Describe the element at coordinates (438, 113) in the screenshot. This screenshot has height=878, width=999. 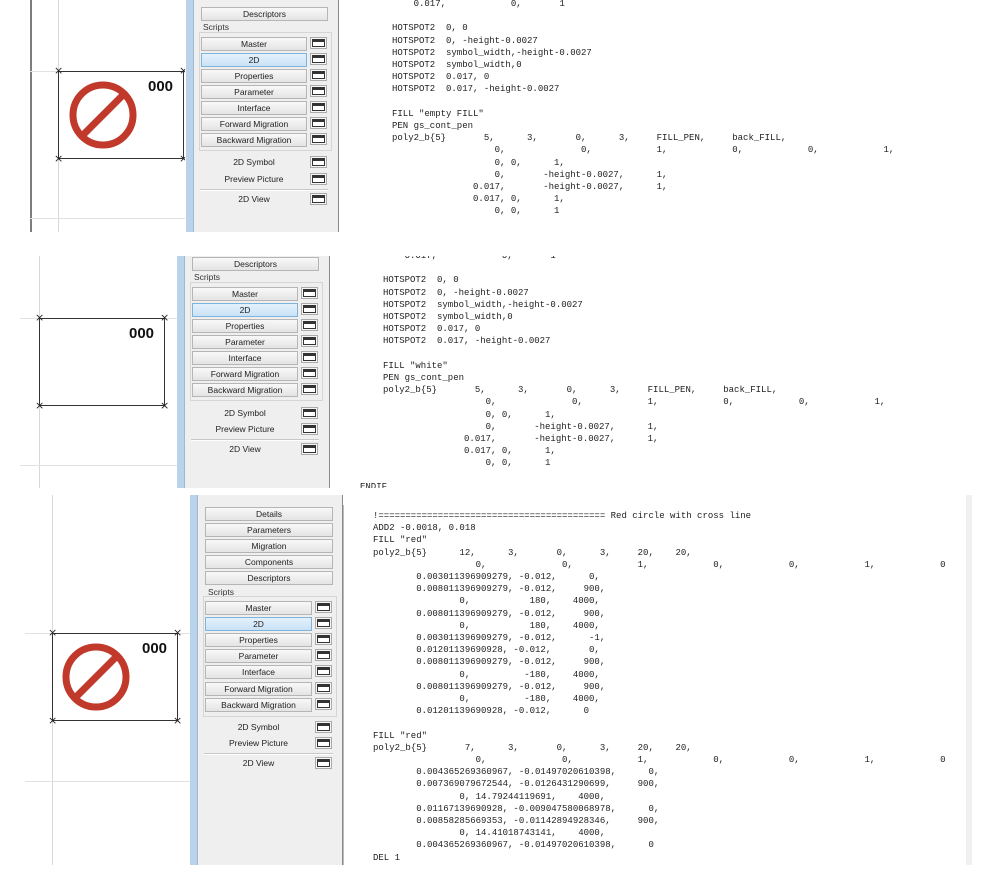
I see `code-line: FILL "empty FILL"` at that location.